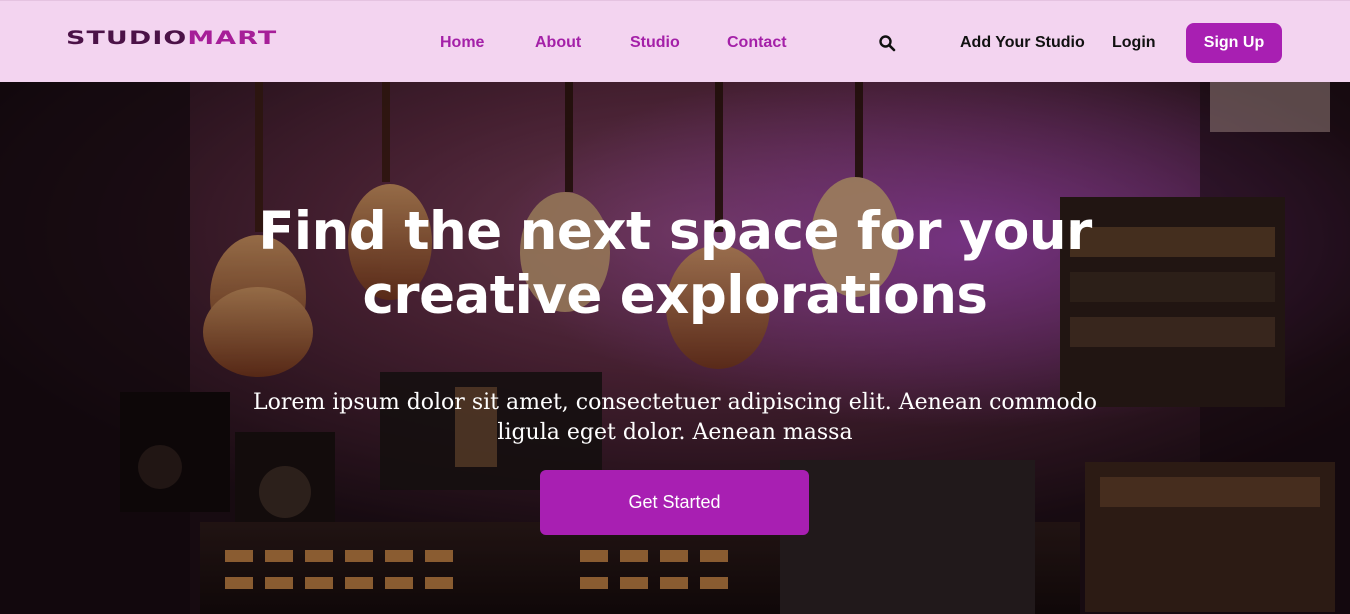 The image size is (1350, 614). I want to click on search-icon, so click(887, 43).